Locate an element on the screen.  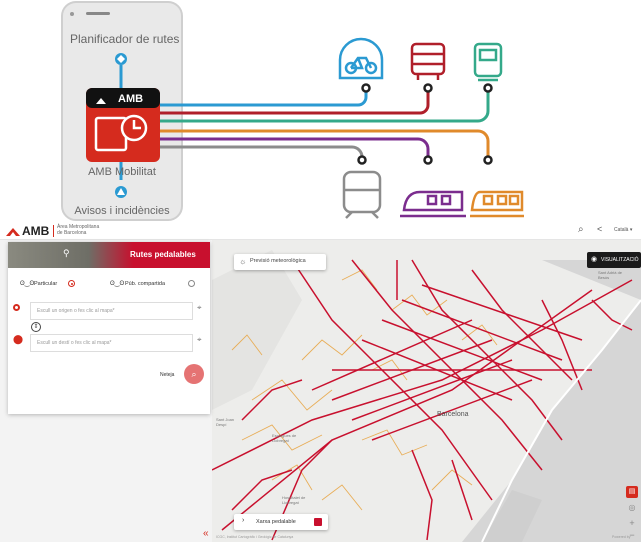
app-name: AMB Mobilitat is located at coordinates (122, 172).